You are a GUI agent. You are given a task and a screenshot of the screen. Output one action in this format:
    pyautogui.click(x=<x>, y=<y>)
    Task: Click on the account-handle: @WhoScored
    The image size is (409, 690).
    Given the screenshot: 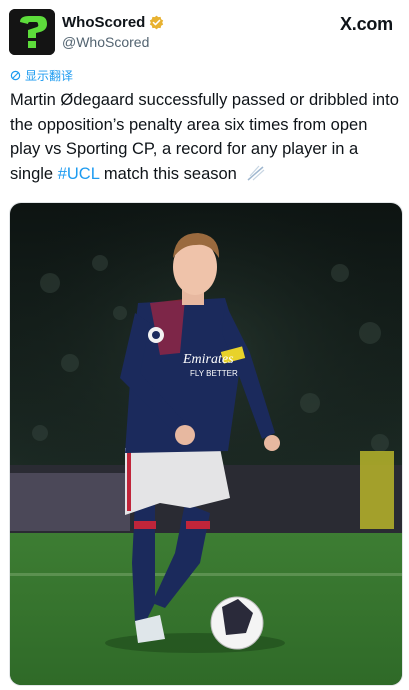 What is the action you would take?
    pyautogui.click(x=105, y=42)
    